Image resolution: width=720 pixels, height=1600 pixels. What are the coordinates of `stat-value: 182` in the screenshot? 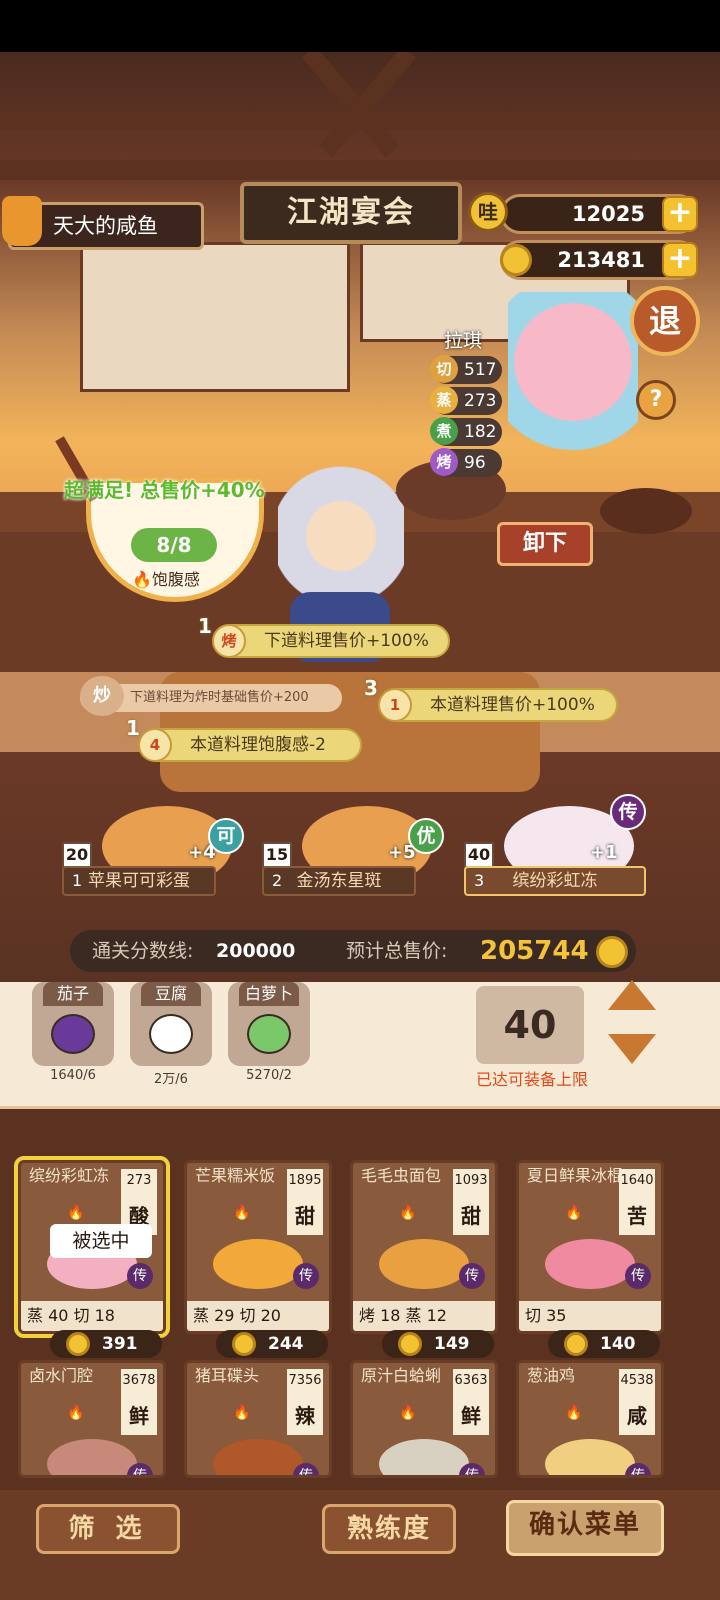 It's located at (480, 432).